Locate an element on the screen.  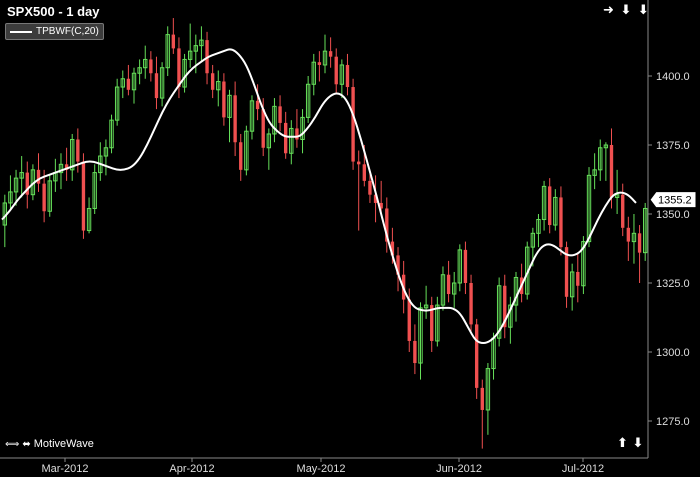
y-tick-label: 1375.0 is located at coordinates (673, 146).